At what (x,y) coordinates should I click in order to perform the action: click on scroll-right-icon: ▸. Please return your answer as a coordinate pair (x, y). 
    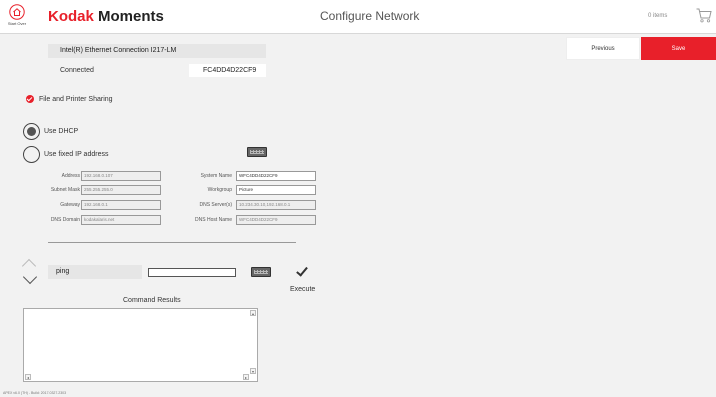
    Looking at the image, I should click on (246, 377).